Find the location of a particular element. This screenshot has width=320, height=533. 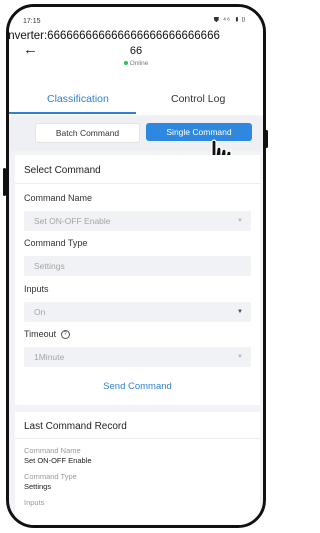

inputs-select: On ▼ is located at coordinates (137, 312).